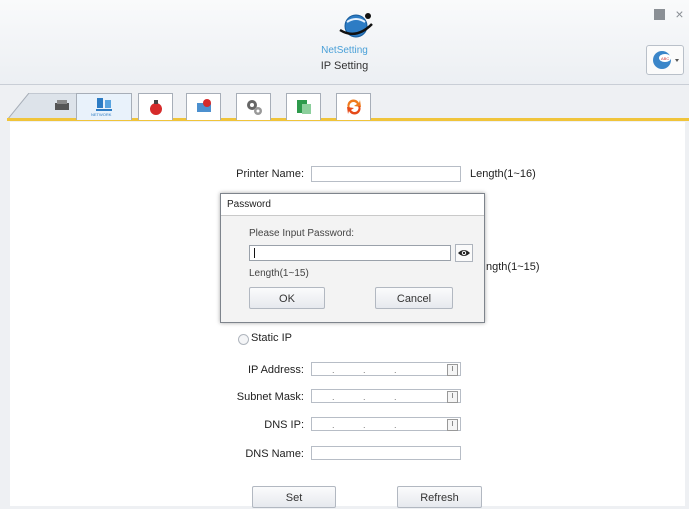 Image resolution: width=689 pixels, height=509 pixels. What do you see at coordinates (284, 425) in the screenshot?
I see `dns-ip-label: DNS IP:` at bounding box center [284, 425].